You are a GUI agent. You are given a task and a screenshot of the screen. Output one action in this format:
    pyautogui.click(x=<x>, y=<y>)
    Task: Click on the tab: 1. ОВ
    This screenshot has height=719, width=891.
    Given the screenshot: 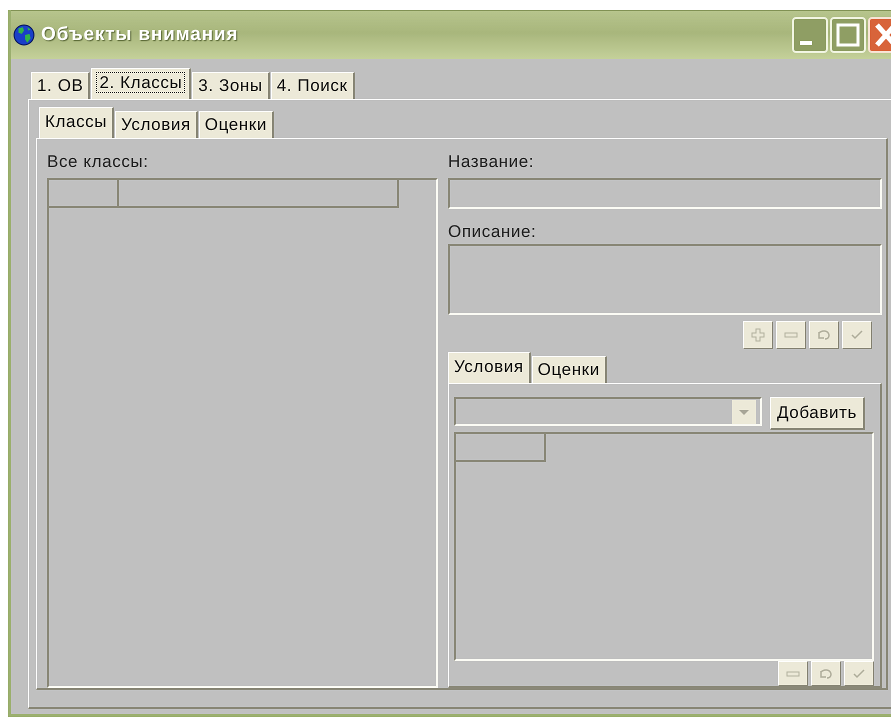 What is the action you would take?
    pyautogui.click(x=60, y=85)
    